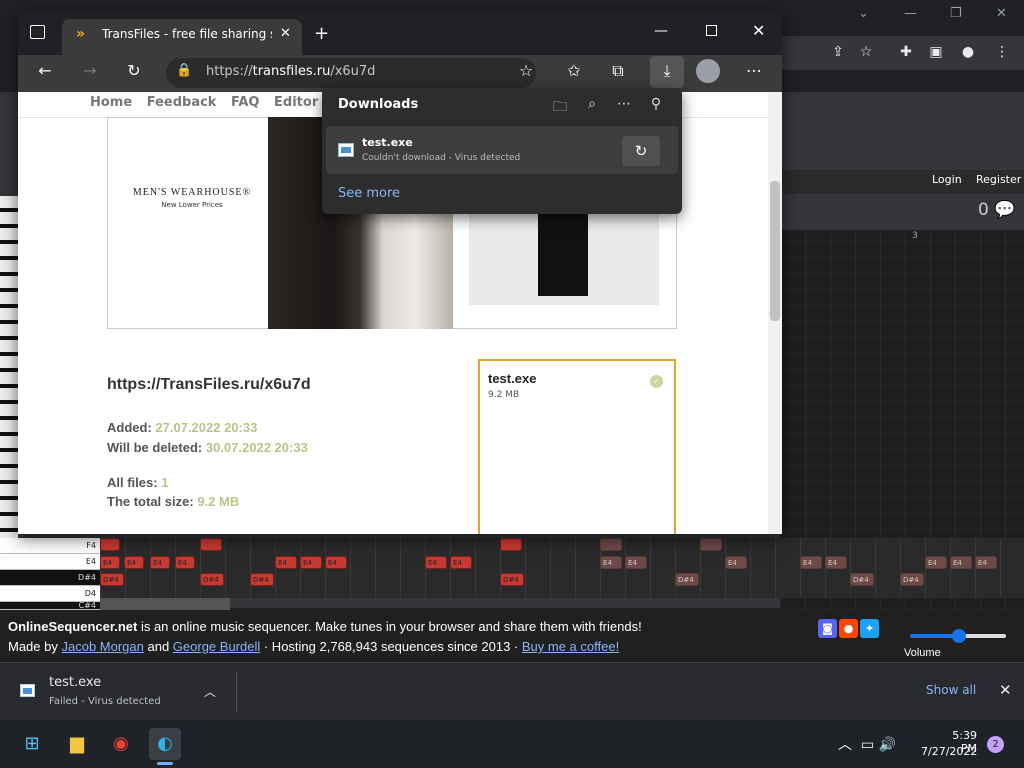  What do you see at coordinates (37, 32) in the screenshot?
I see `tab-actions-icon` at bounding box center [37, 32].